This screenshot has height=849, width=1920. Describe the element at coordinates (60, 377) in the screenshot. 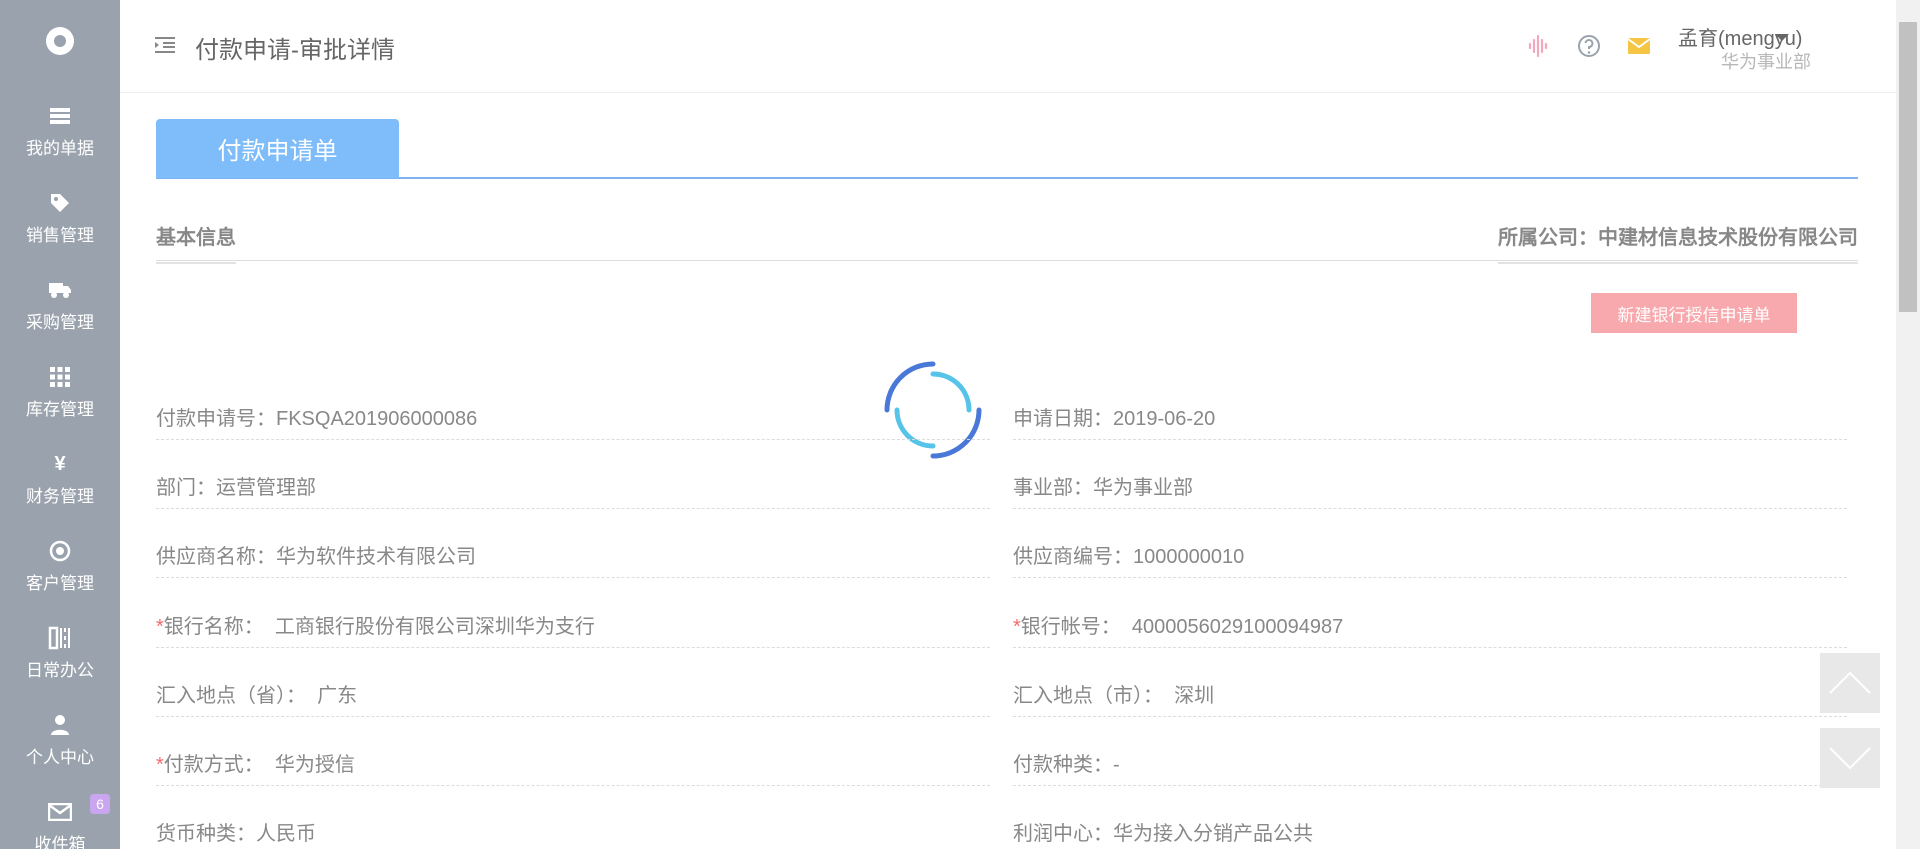

I see `grid-icon` at that location.